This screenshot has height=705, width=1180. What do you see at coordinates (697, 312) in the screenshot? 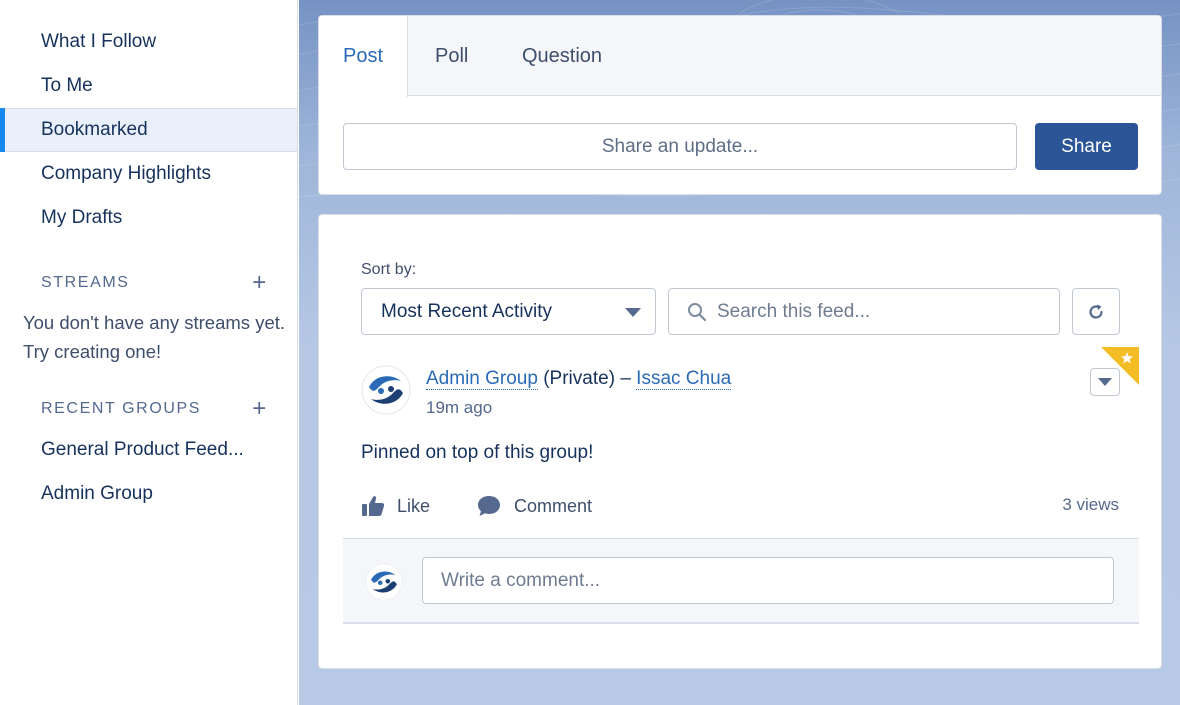
I see `search-icon` at bounding box center [697, 312].